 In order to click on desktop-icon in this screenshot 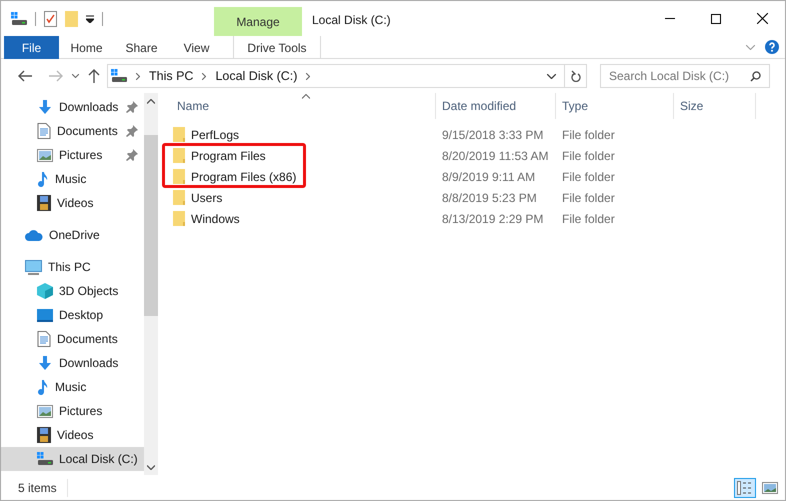, I will do `click(45, 315)`.